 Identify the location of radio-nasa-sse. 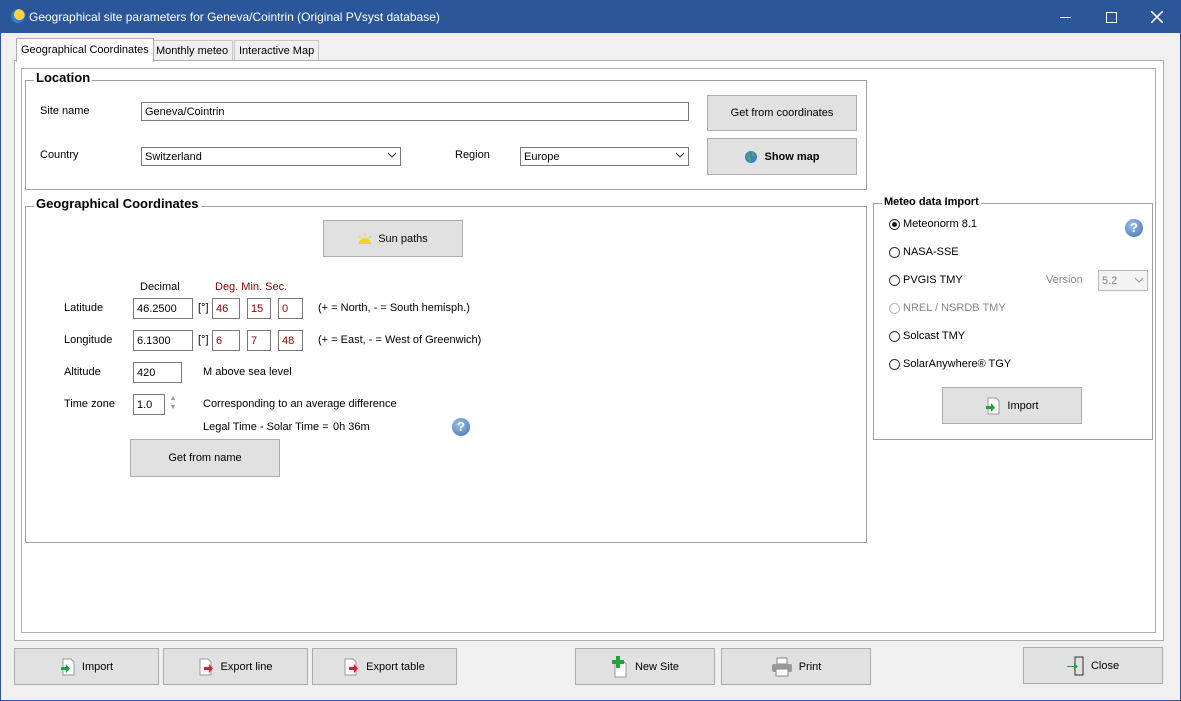
(894, 252).